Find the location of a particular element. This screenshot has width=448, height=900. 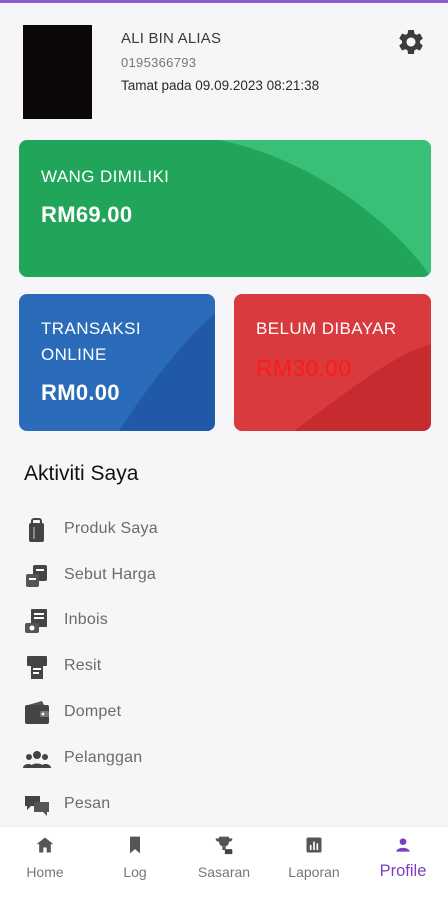

trophy-icon is located at coordinates (224, 845).